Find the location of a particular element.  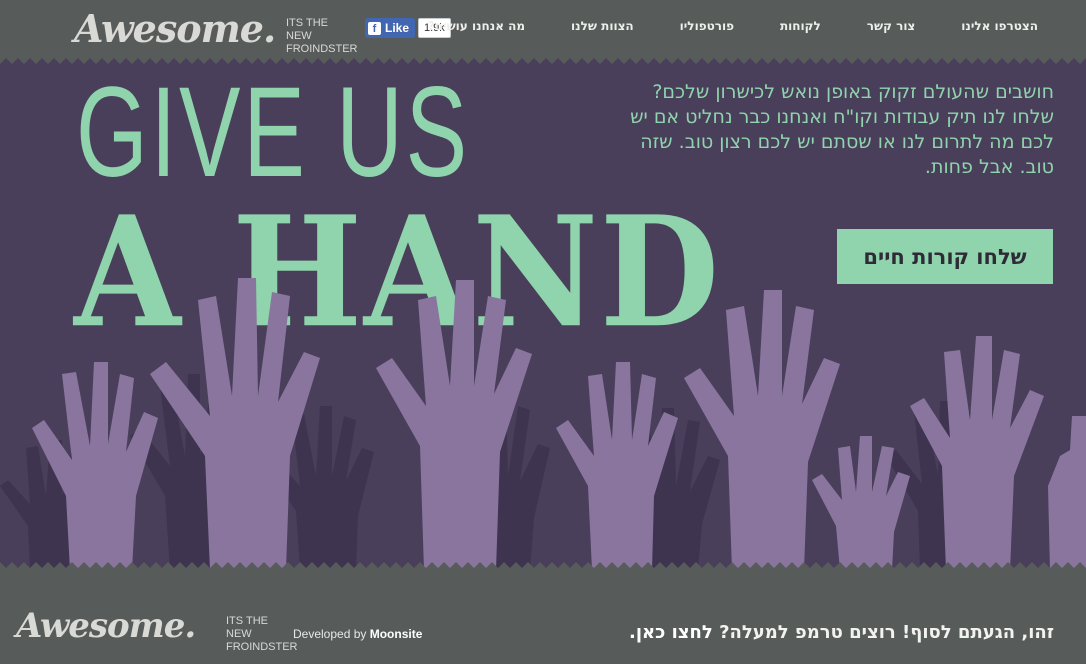

developer-link: Moonsite is located at coordinates (396, 634).